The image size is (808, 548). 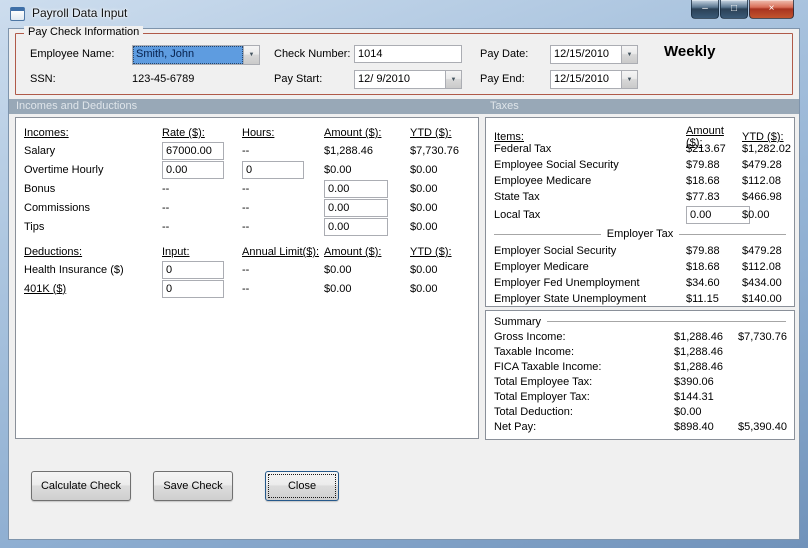 What do you see at coordinates (640, 351) in the screenshot?
I see `summary-row-taxable: Taxable Income: $1,288.46` at bounding box center [640, 351].